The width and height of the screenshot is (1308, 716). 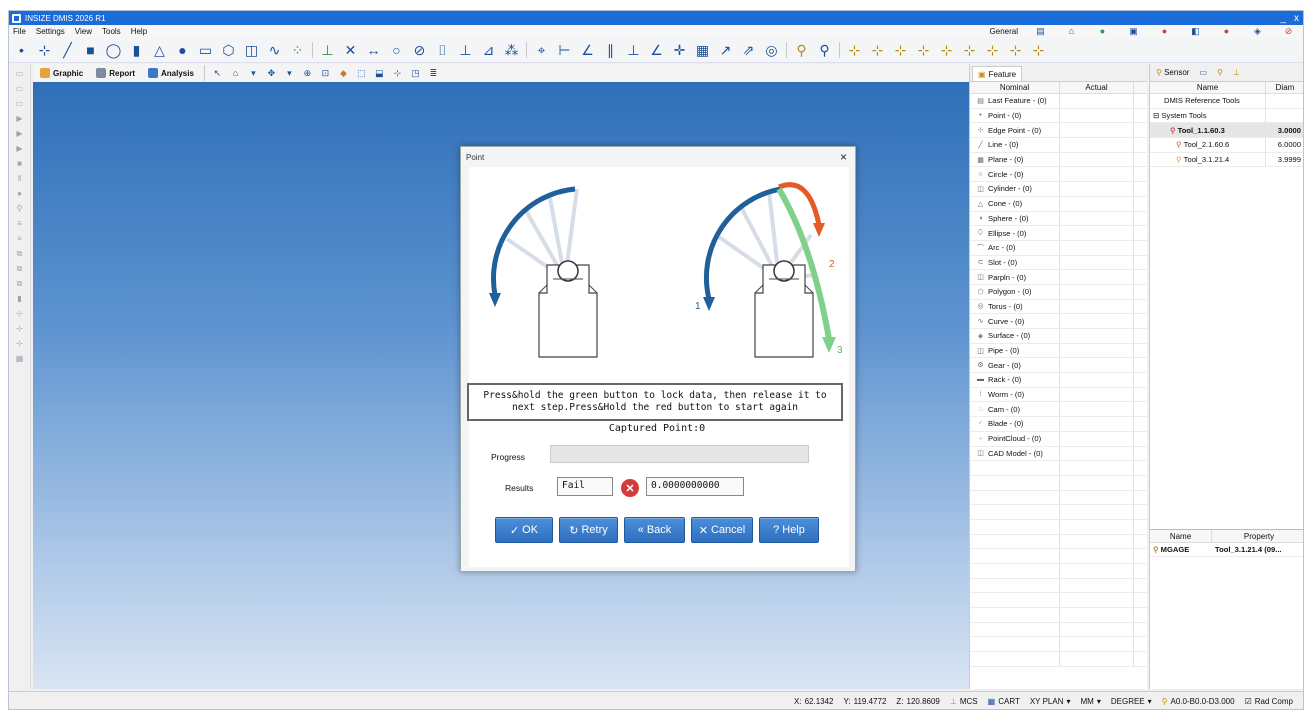 I want to click on probe-icon: ⚲, so click(x=801, y=49).